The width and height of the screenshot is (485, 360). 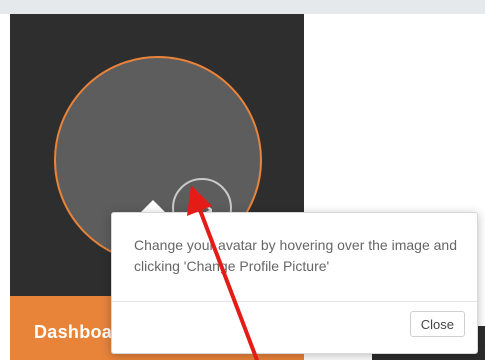 I want to click on top-strip, so click(x=242, y=7).